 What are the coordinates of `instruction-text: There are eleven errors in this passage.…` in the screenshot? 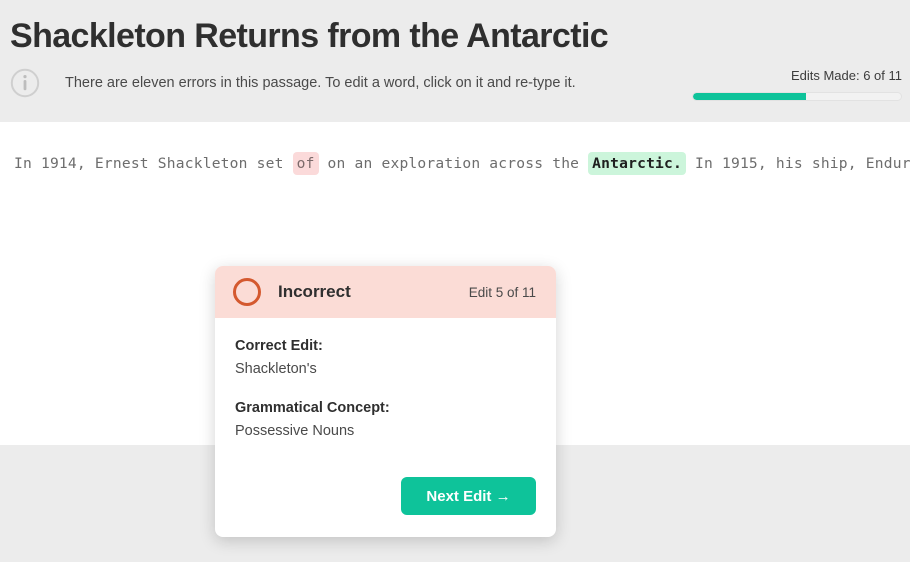 It's located at (320, 83).